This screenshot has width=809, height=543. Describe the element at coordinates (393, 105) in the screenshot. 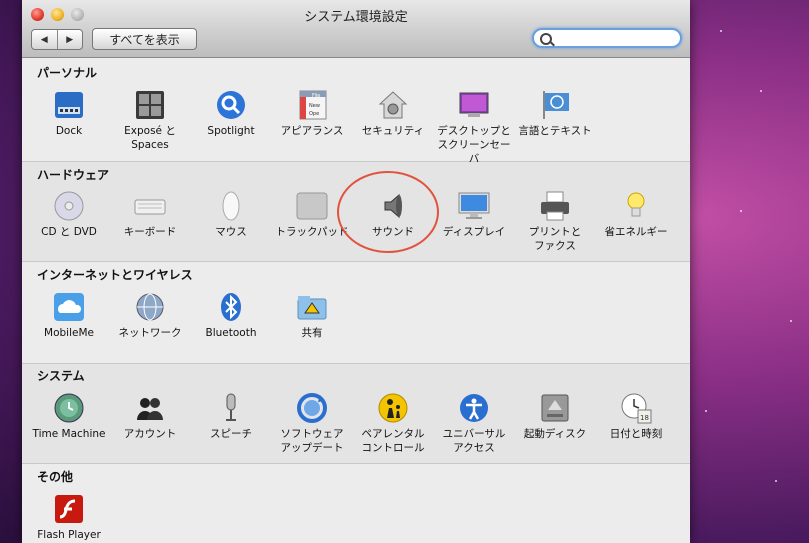

I see `security-house-icon` at that location.